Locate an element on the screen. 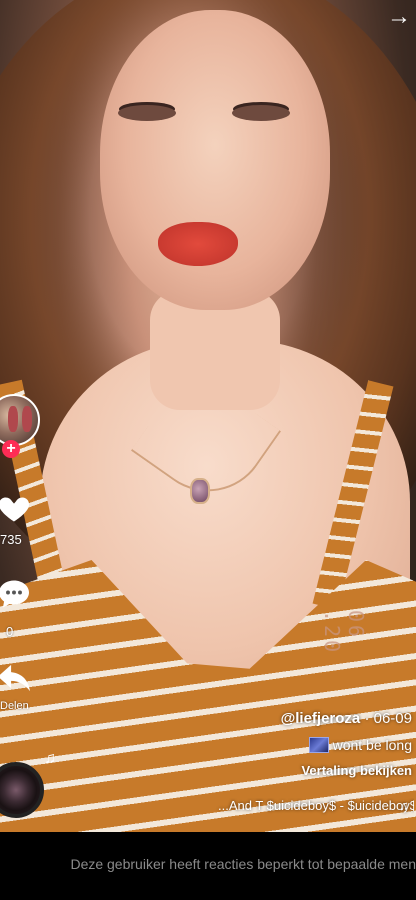 Image resolution: width=416 pixels, height=900 pixels. translate-link: Vertaling bekijken is located at coordinates (282, 770).